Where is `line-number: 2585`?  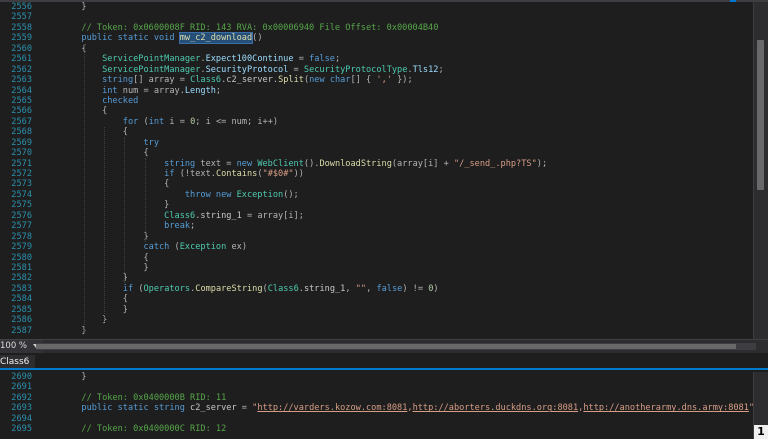 line-number: 2585 is located at coordinates (21, 309).